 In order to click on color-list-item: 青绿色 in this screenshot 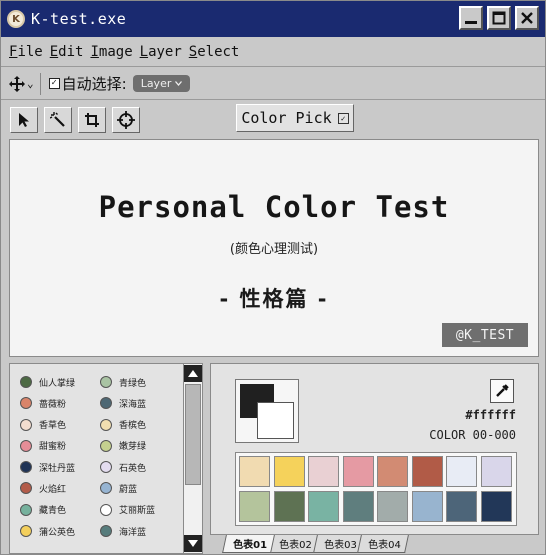, I will do `click(140, 382)`.